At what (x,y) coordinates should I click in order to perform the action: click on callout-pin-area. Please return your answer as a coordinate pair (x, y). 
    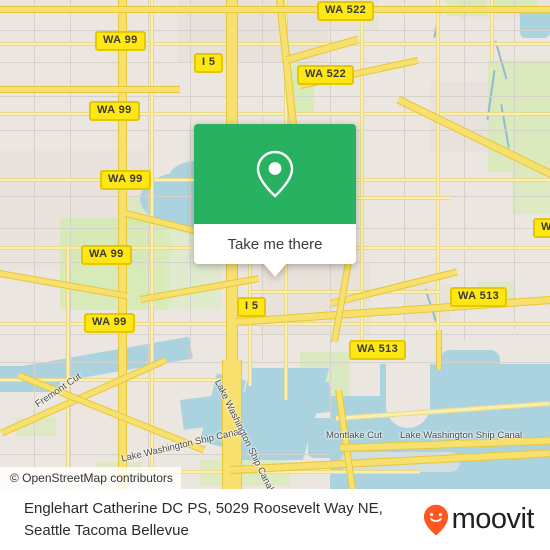
    Looking at the image, I should click on (275, 174).